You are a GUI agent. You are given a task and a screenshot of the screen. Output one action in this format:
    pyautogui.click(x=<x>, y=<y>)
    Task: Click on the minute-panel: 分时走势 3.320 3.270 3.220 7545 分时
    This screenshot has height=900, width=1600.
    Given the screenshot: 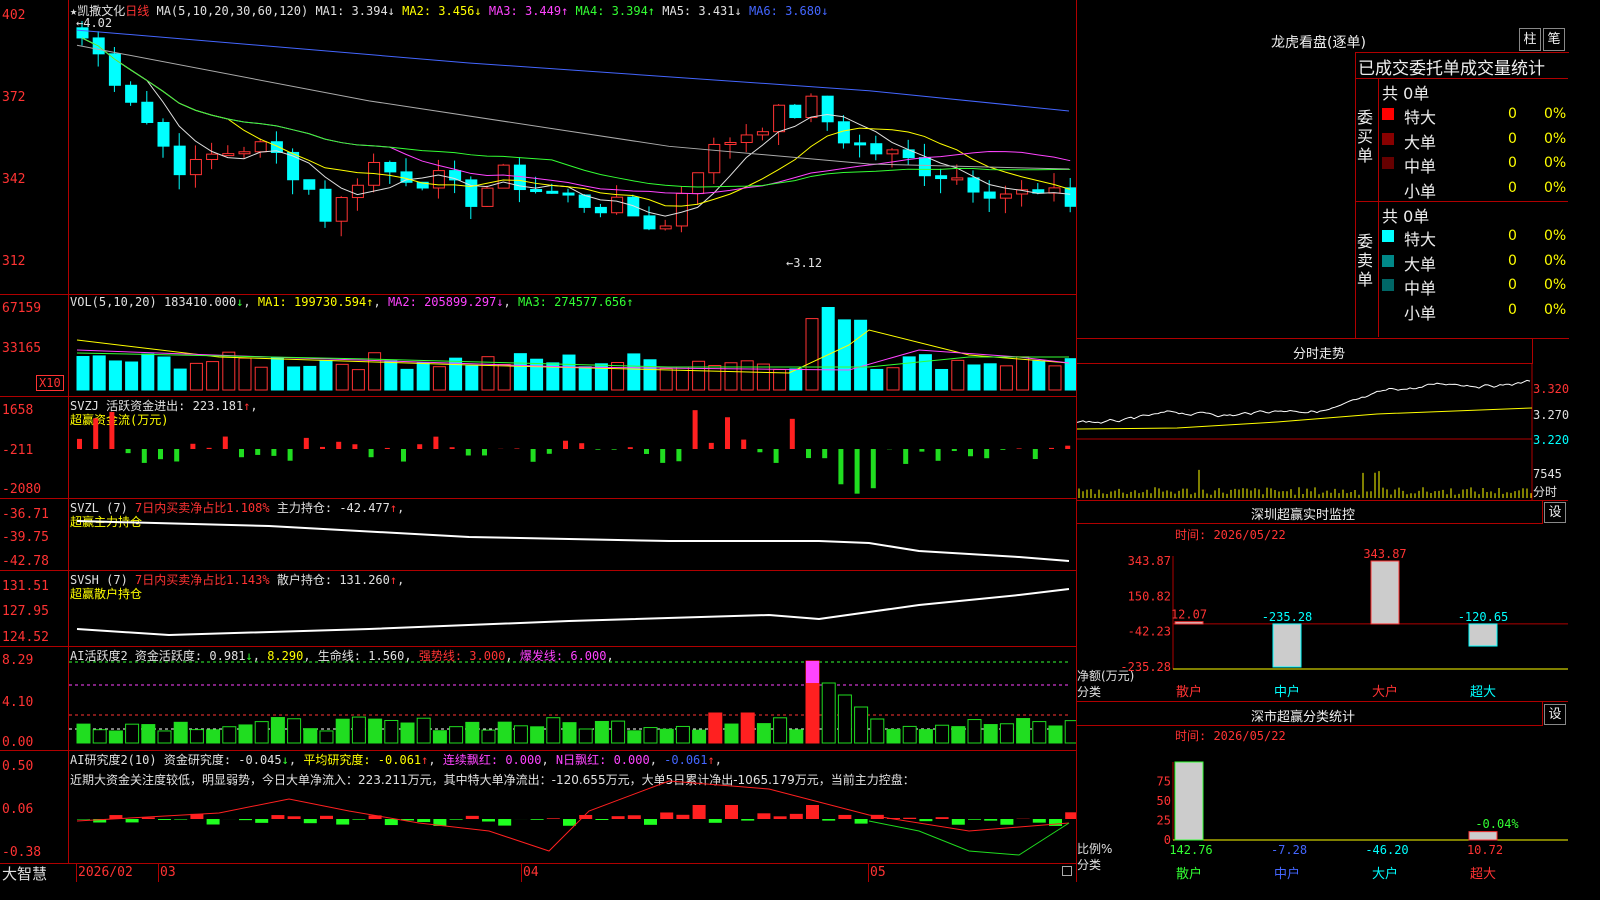 What is the action you would take?
    pyautogui.click(x=1323, y=420)
    